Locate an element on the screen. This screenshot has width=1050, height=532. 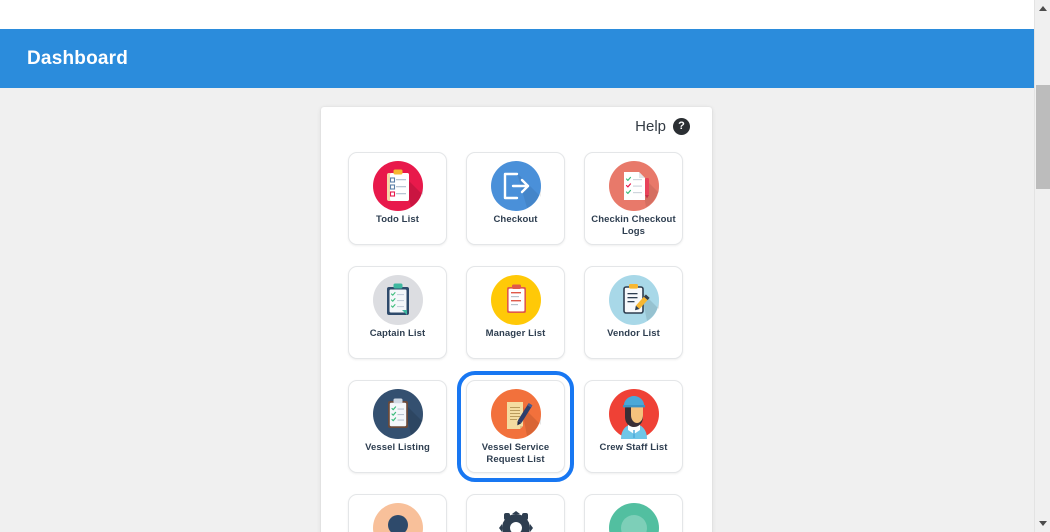
vertical-scrollbar is located at coordinates (1042, 266).